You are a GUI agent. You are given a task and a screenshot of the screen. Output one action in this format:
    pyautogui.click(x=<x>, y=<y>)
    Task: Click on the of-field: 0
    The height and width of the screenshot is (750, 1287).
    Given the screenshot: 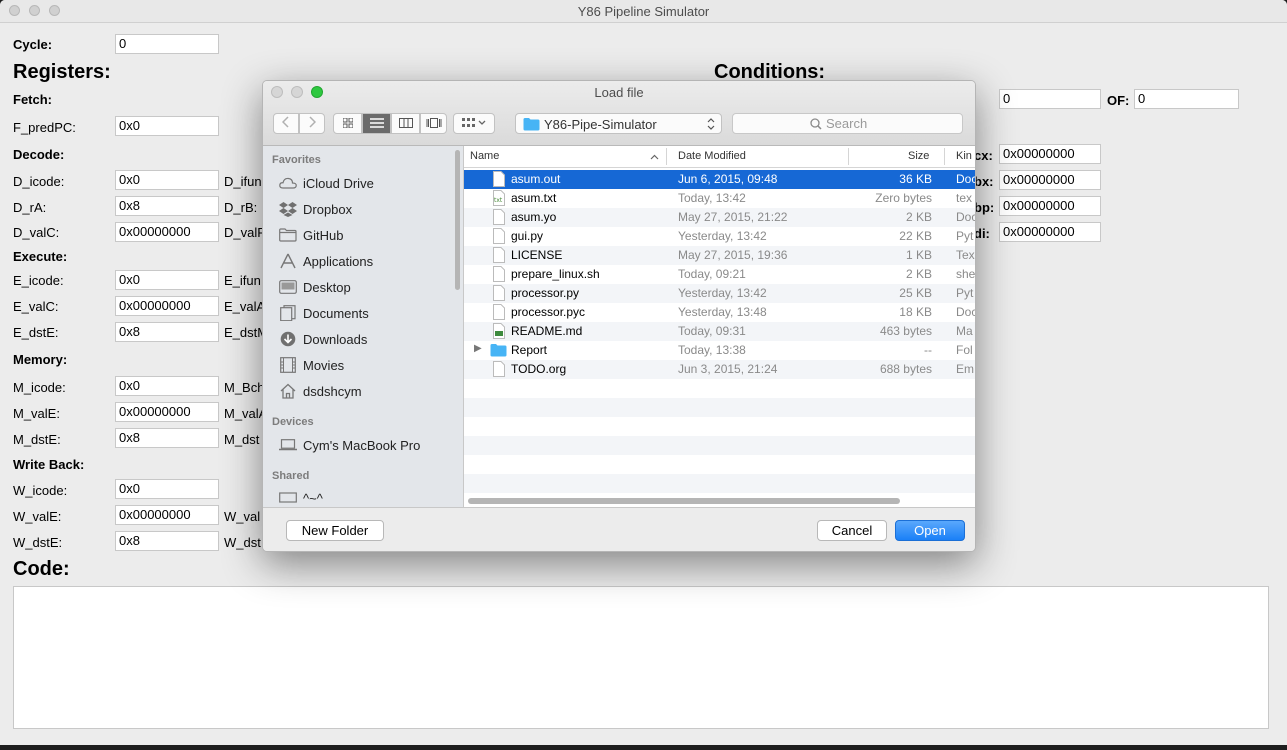 What is the action you would take?
    pyautogui.click(x=1186, y=99)
    